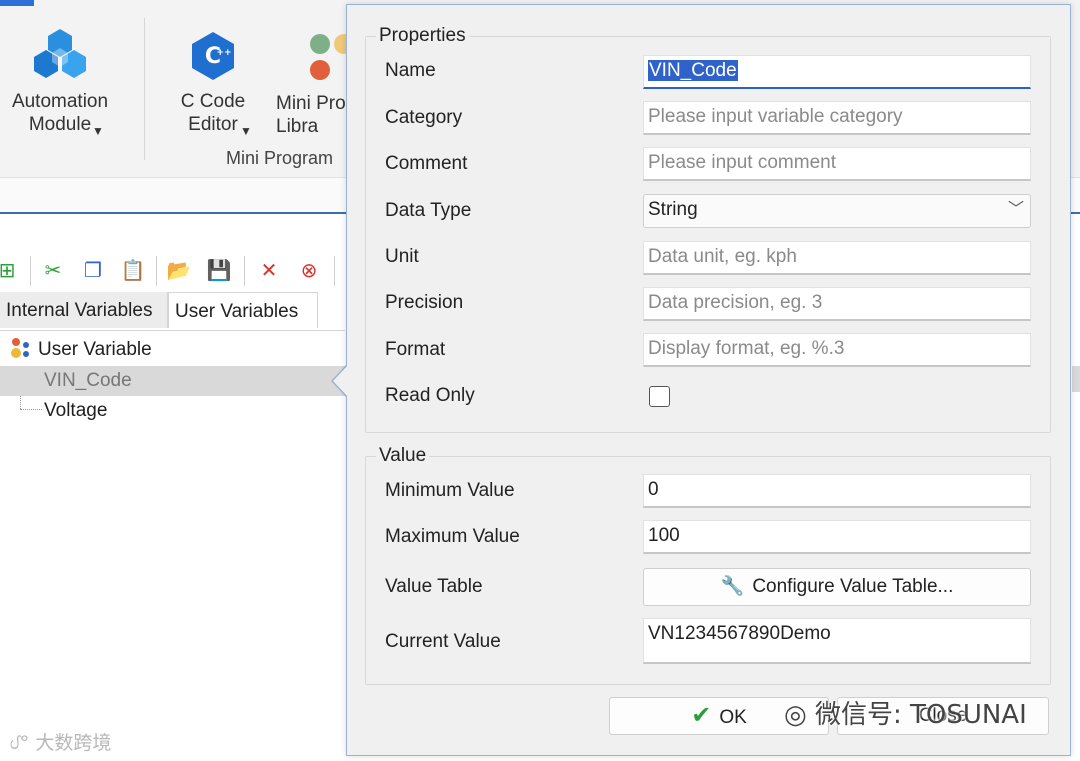  Describe the element at coordinates (410, 70) in the screenshot. I see `name-label: Name` at that location.